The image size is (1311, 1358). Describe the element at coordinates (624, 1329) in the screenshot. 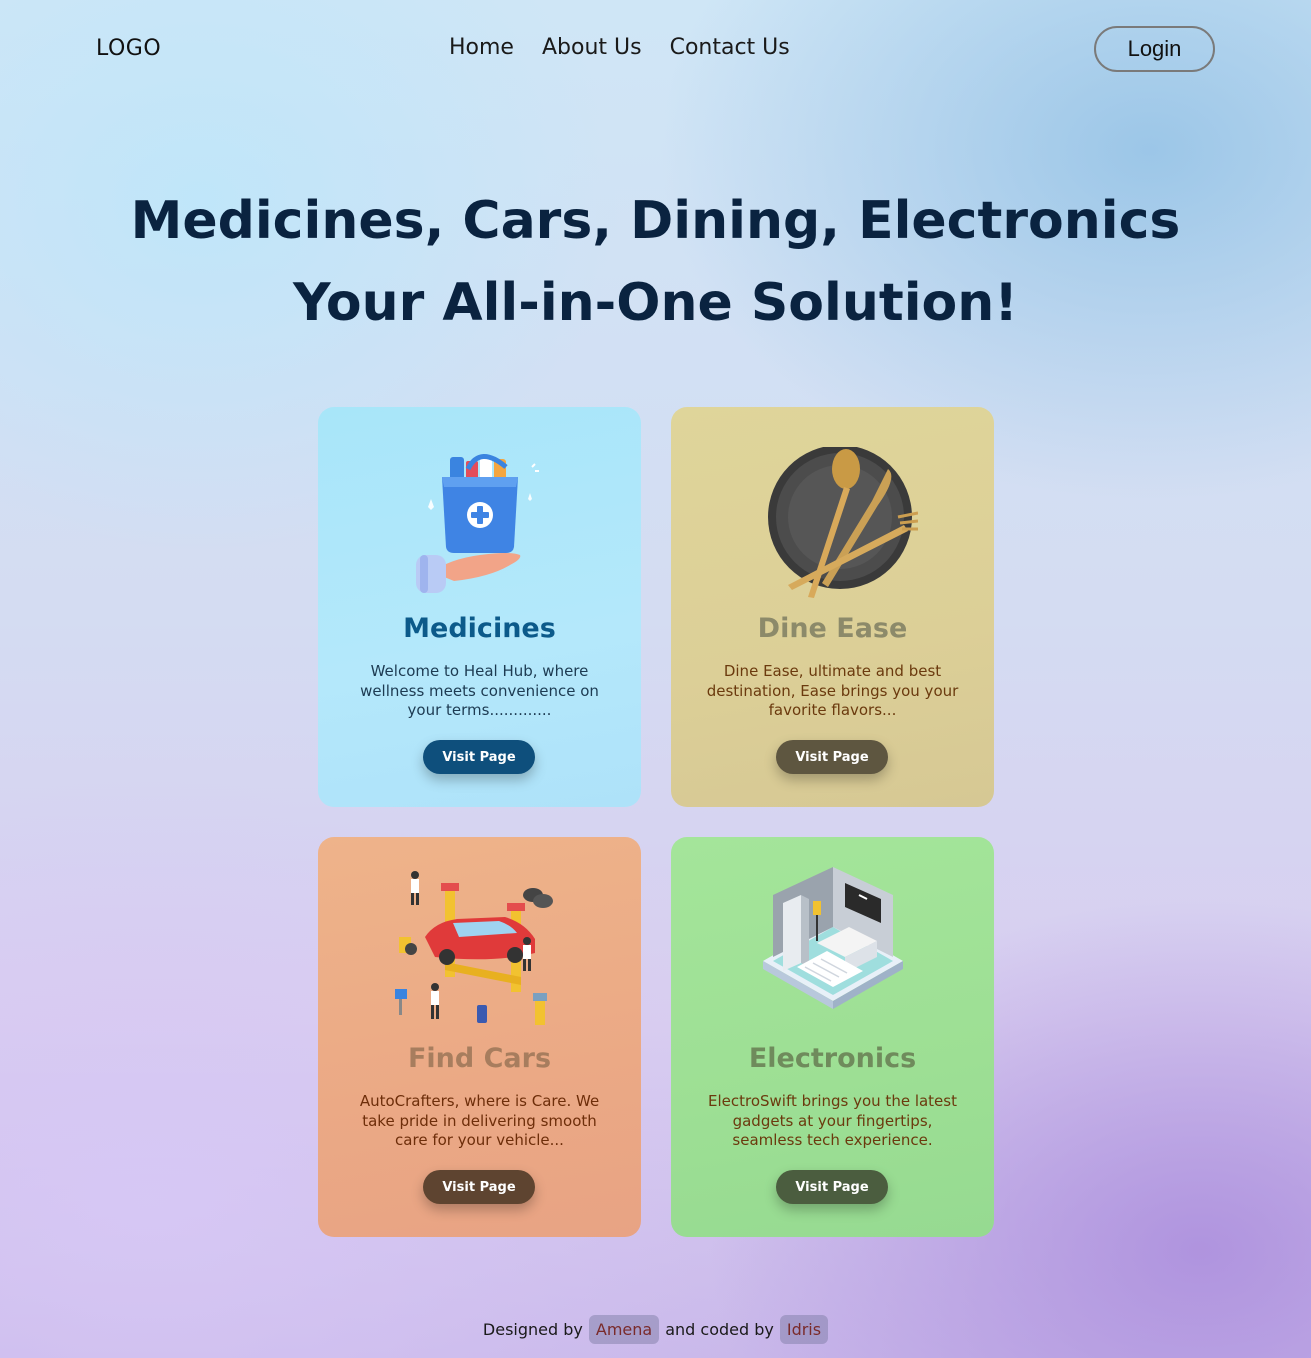

I see `designer-name: Amena` at that location.